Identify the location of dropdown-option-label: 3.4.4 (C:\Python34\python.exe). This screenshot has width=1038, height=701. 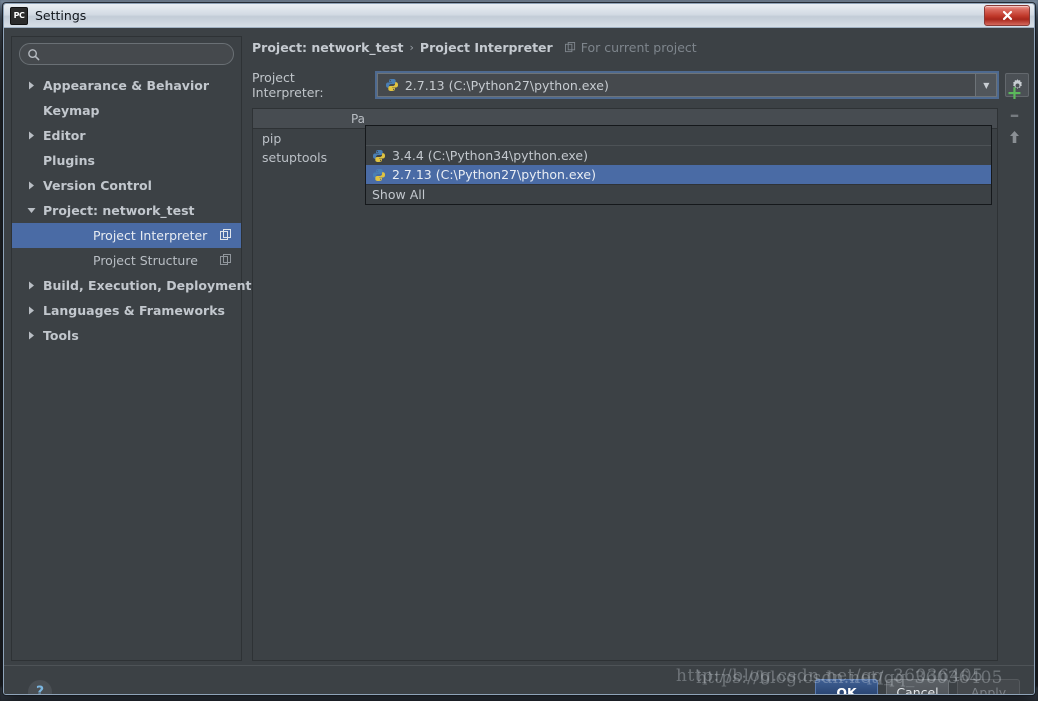
(490, 155).